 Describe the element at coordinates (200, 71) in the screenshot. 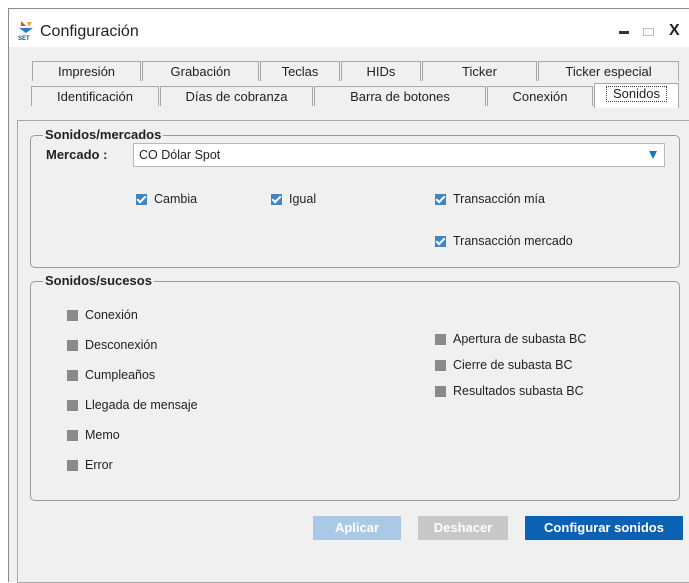

I see `tab-grabacion: Grabación` at that location.